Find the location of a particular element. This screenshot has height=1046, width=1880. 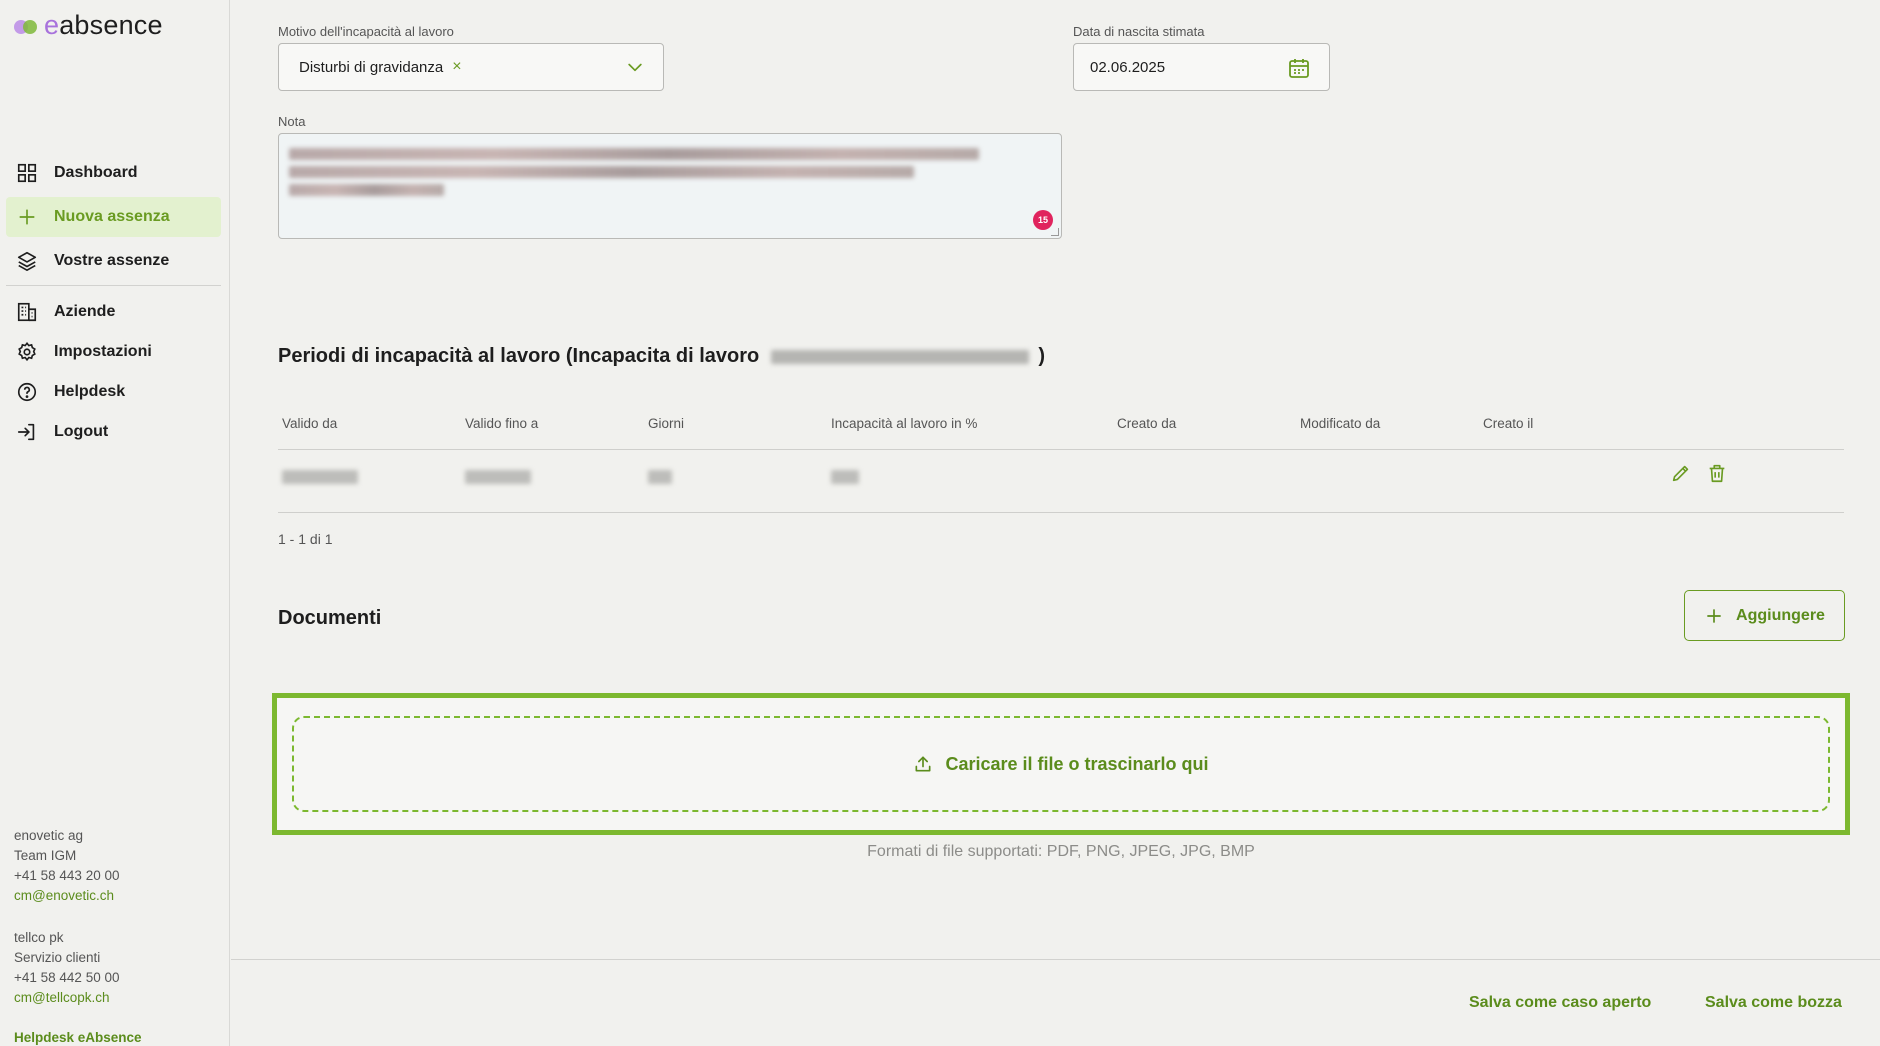

contact-phone: +41 58 442 50 00 is located at coordinates (67, 977).